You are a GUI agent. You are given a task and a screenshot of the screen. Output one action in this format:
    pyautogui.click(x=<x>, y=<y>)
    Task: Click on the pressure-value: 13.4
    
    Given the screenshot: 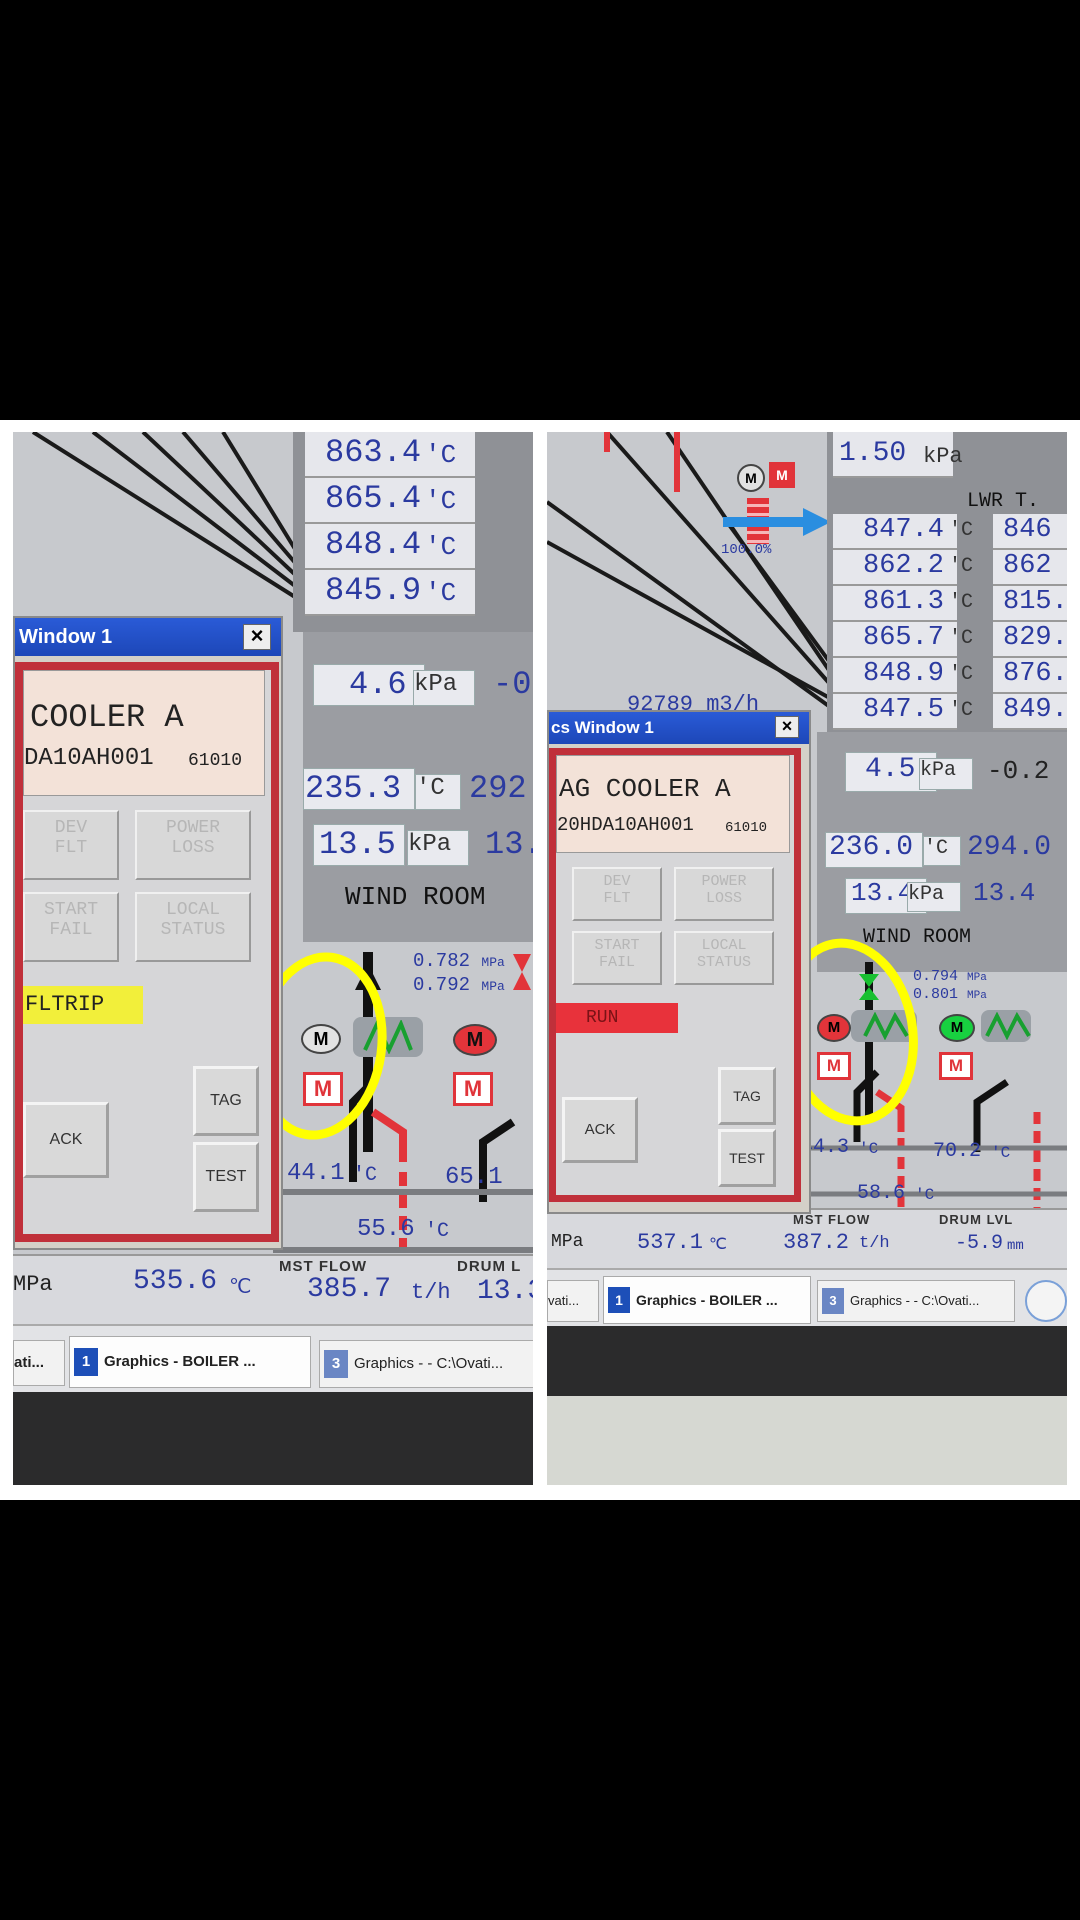 What is the action you would take?
    pyautogui.click(x=882, y=893)
    